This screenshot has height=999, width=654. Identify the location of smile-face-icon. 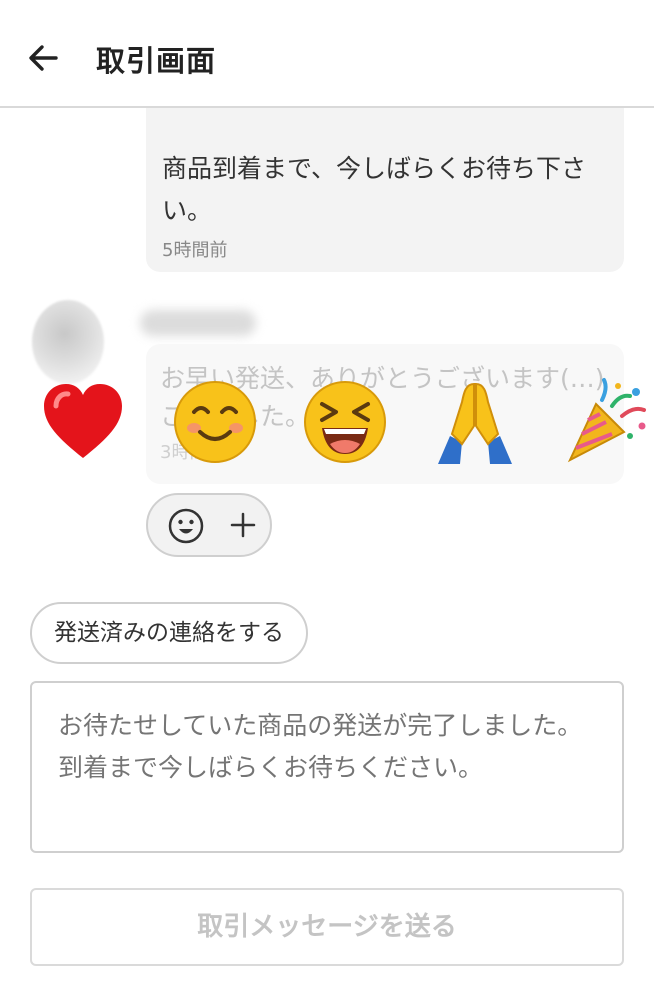
(186, 526).